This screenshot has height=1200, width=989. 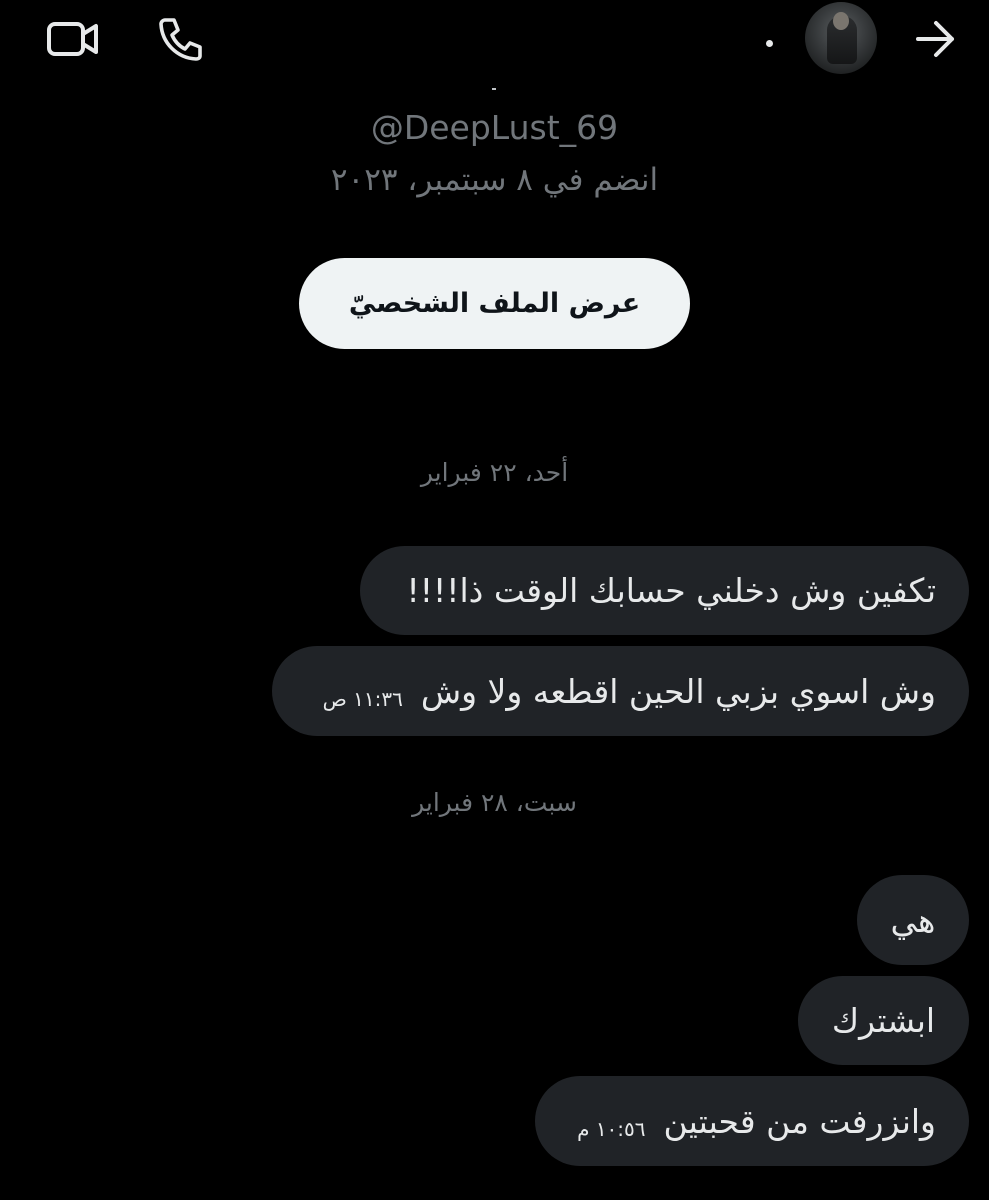 What do you see at coordinates (678, 691) in the screenshot?
I see `message-text: وش اسوي بزبي الحين اقطعه ولا وش` at bounding box center [678, 691].